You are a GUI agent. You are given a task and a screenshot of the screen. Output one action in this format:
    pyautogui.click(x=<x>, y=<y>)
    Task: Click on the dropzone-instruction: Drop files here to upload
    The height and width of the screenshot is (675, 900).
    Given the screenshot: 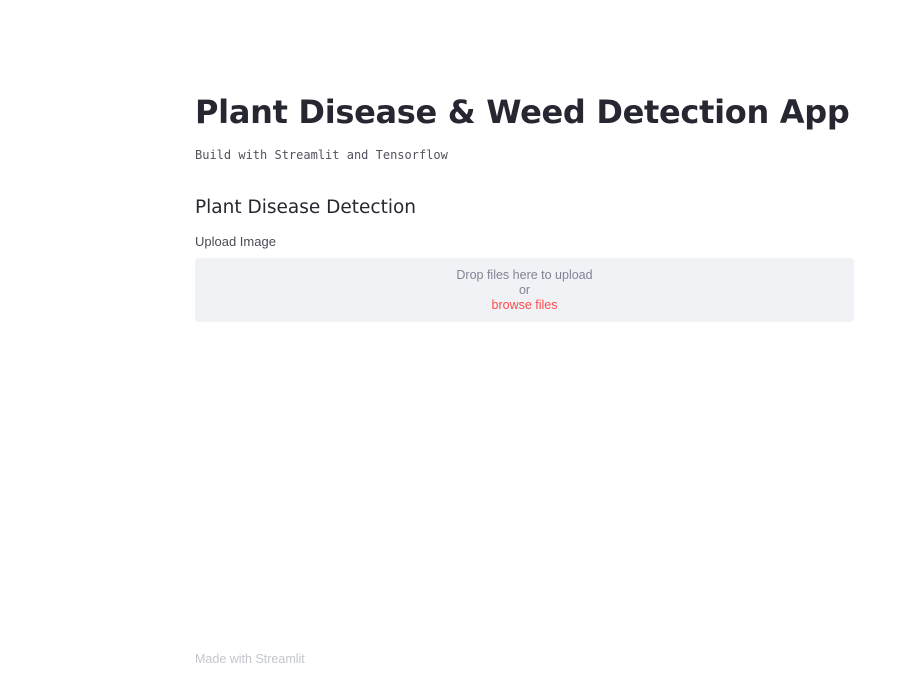 What is the action you would take?
    pyautogui.click(x=524, y=274)
    